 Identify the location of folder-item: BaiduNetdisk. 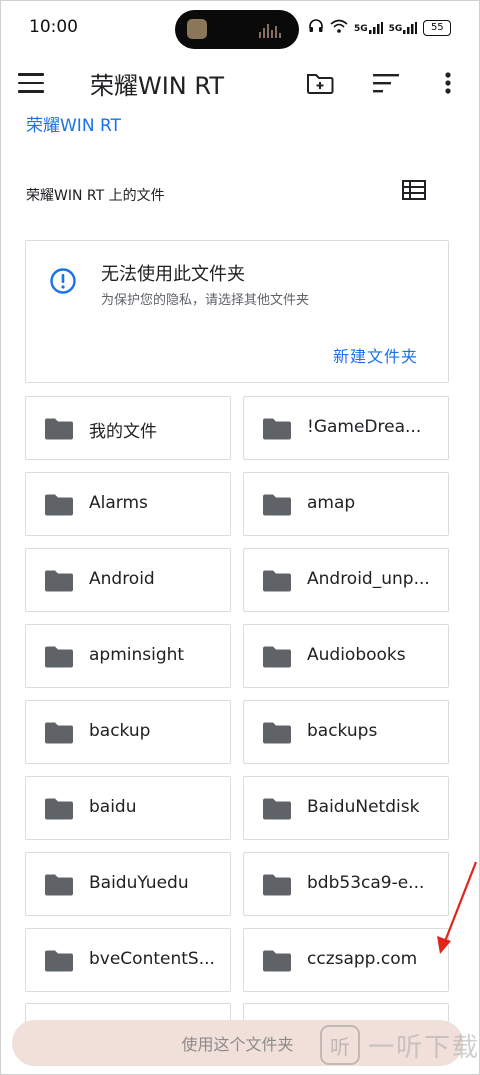
(346, 808).